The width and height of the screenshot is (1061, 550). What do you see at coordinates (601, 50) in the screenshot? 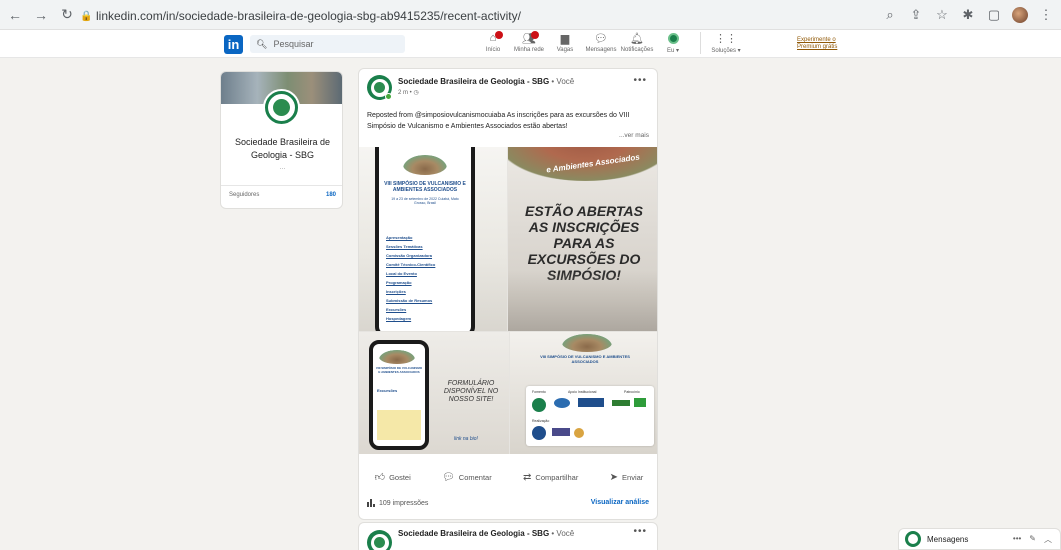
I see `nav-label: Mensagens` at bounding box center [601, 50].